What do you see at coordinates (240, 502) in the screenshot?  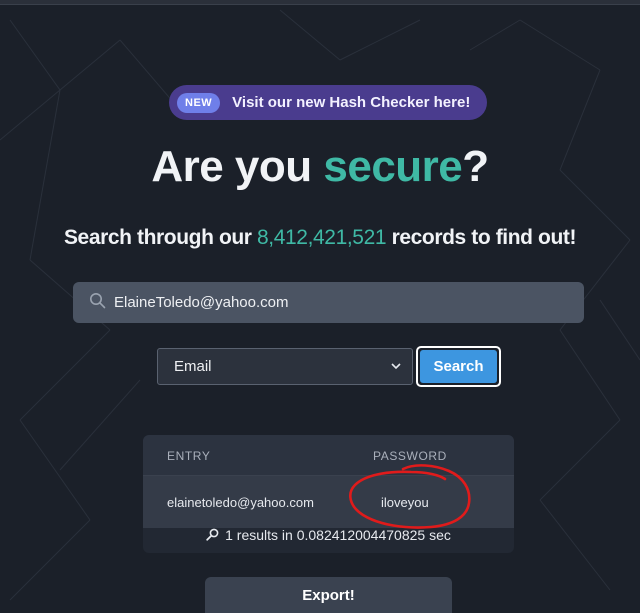 I see `entry-cell: elainetoledo@yahoo.com` at bounding box center [240, 502].